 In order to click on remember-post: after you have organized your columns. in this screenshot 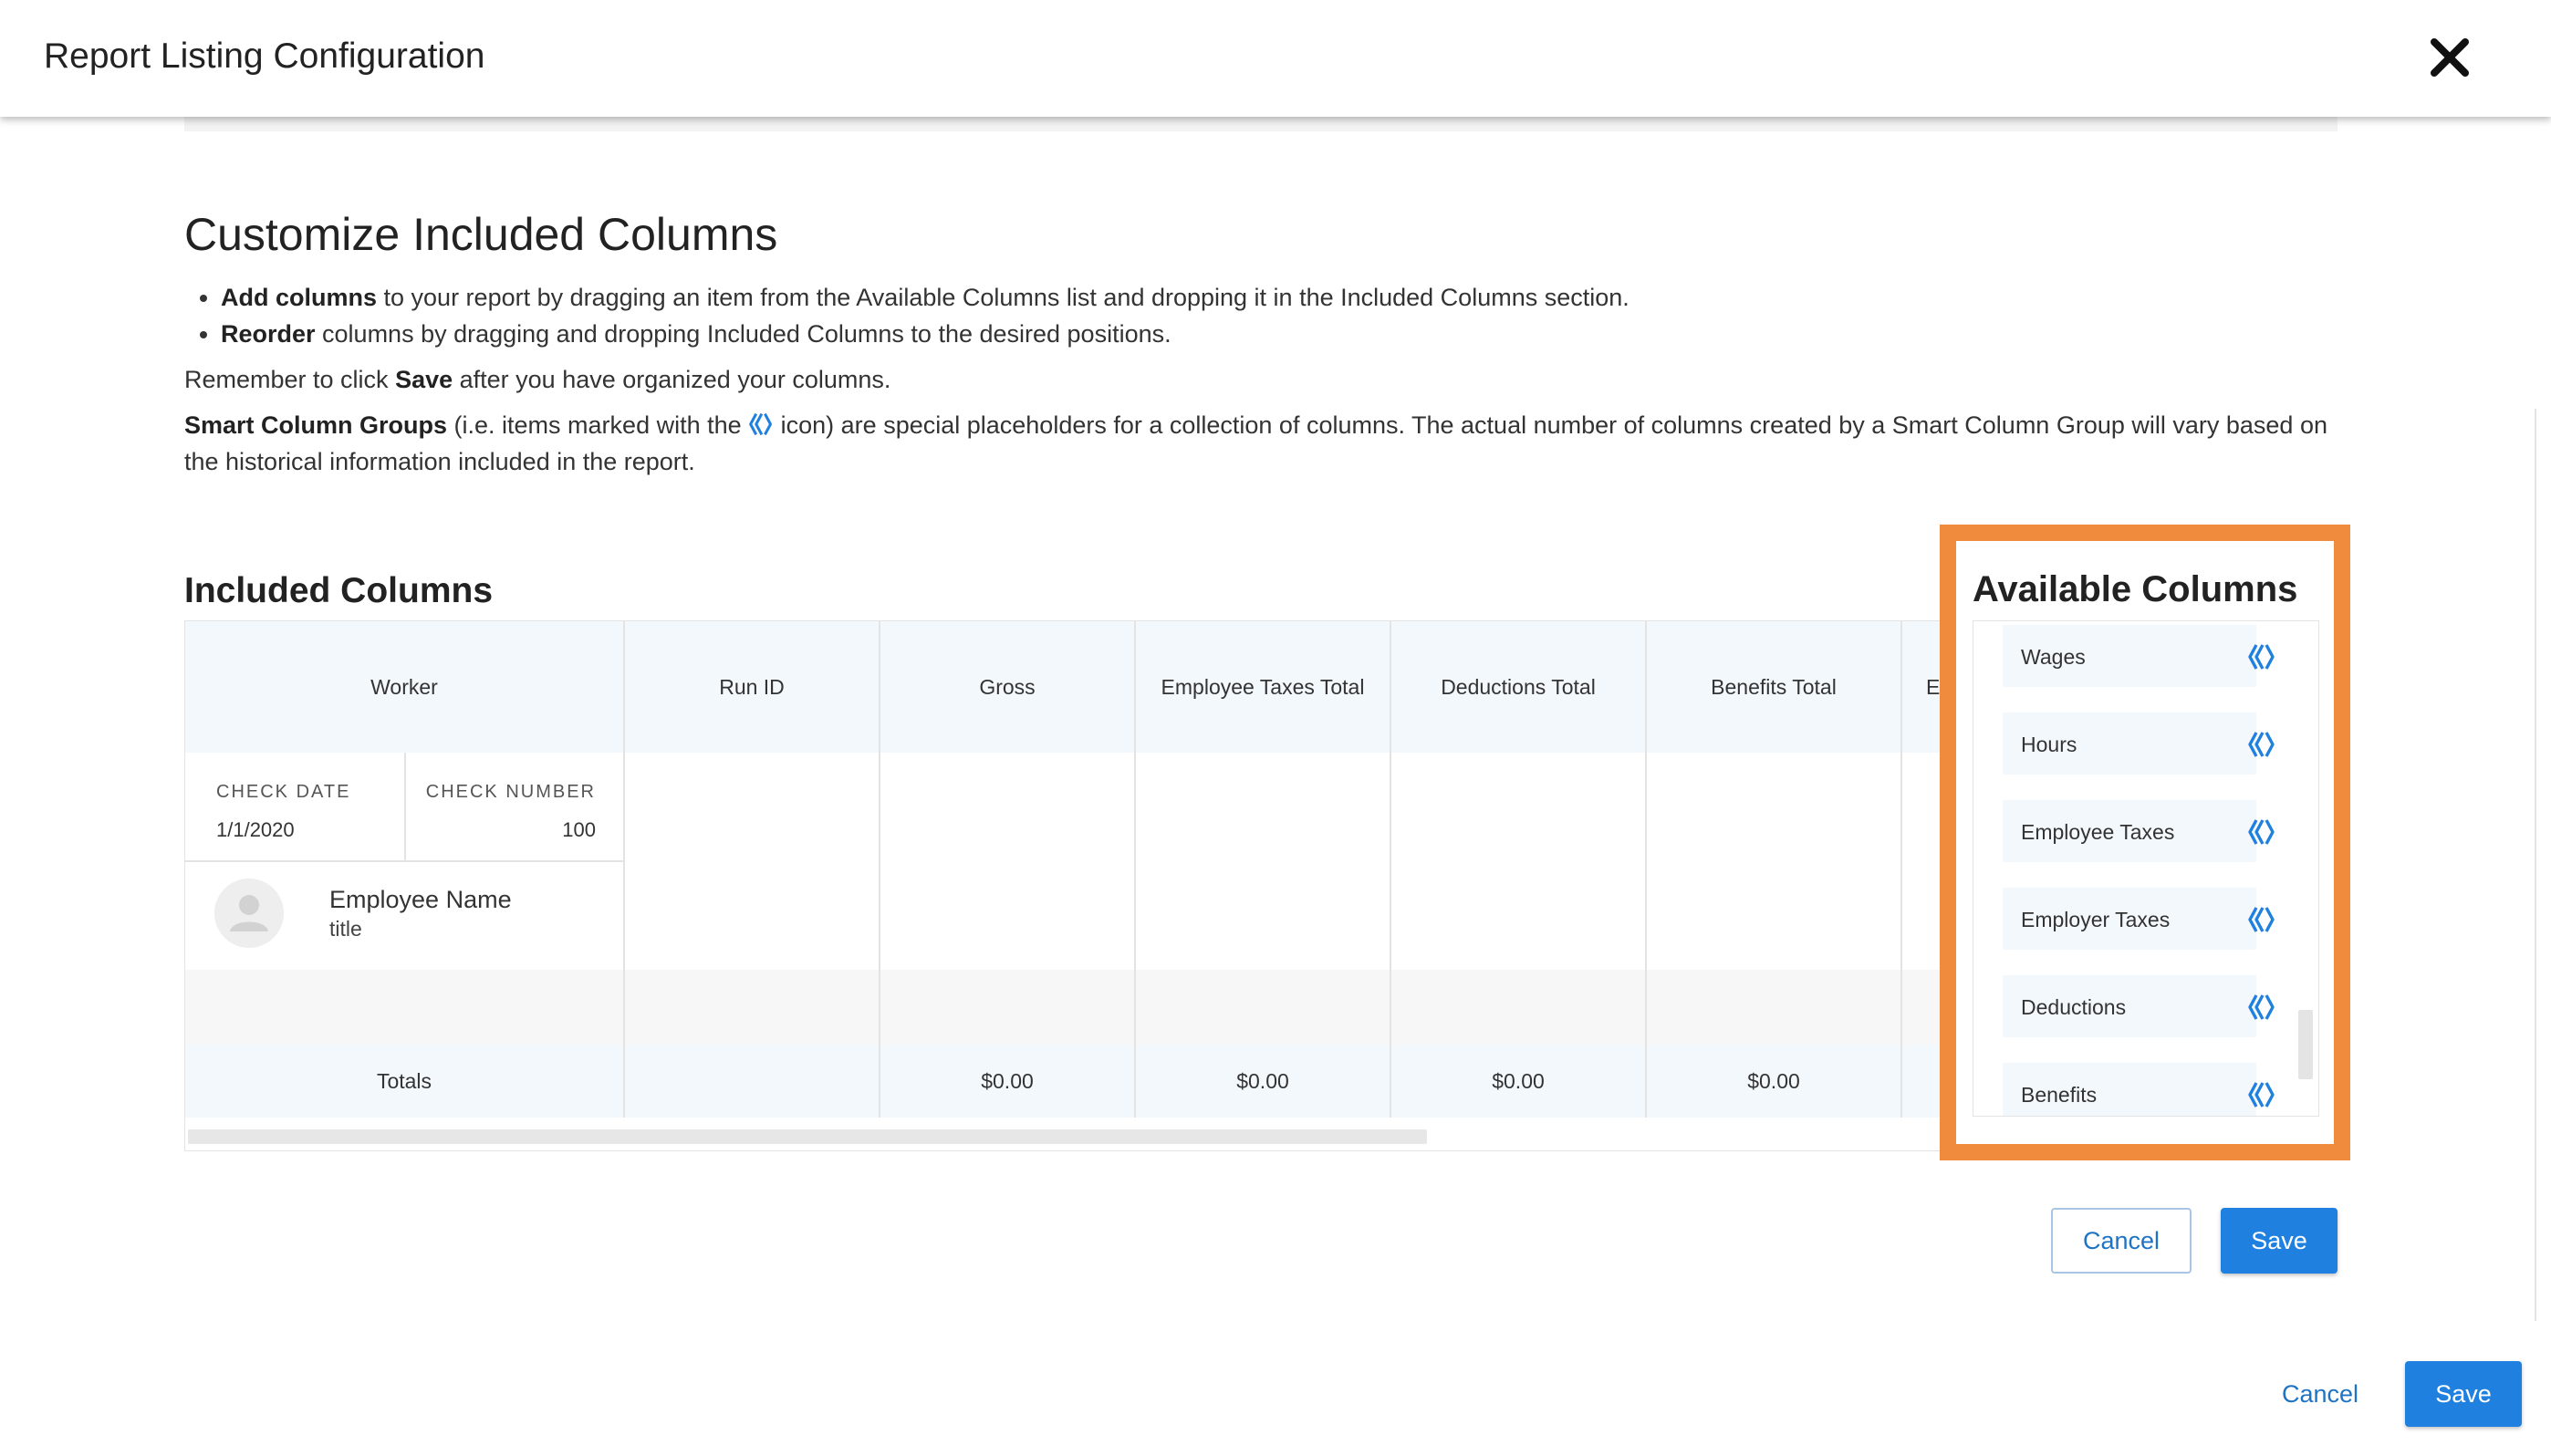, I will do `click(672, 379)`.